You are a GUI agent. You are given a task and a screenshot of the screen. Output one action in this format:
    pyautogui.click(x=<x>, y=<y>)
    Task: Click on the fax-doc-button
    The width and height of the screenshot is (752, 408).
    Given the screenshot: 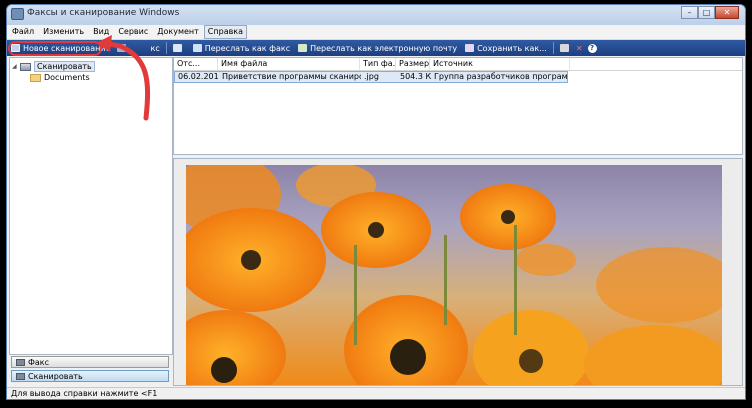 What is the action you would take?
    pyautogui.click(x=179, y=48)
    